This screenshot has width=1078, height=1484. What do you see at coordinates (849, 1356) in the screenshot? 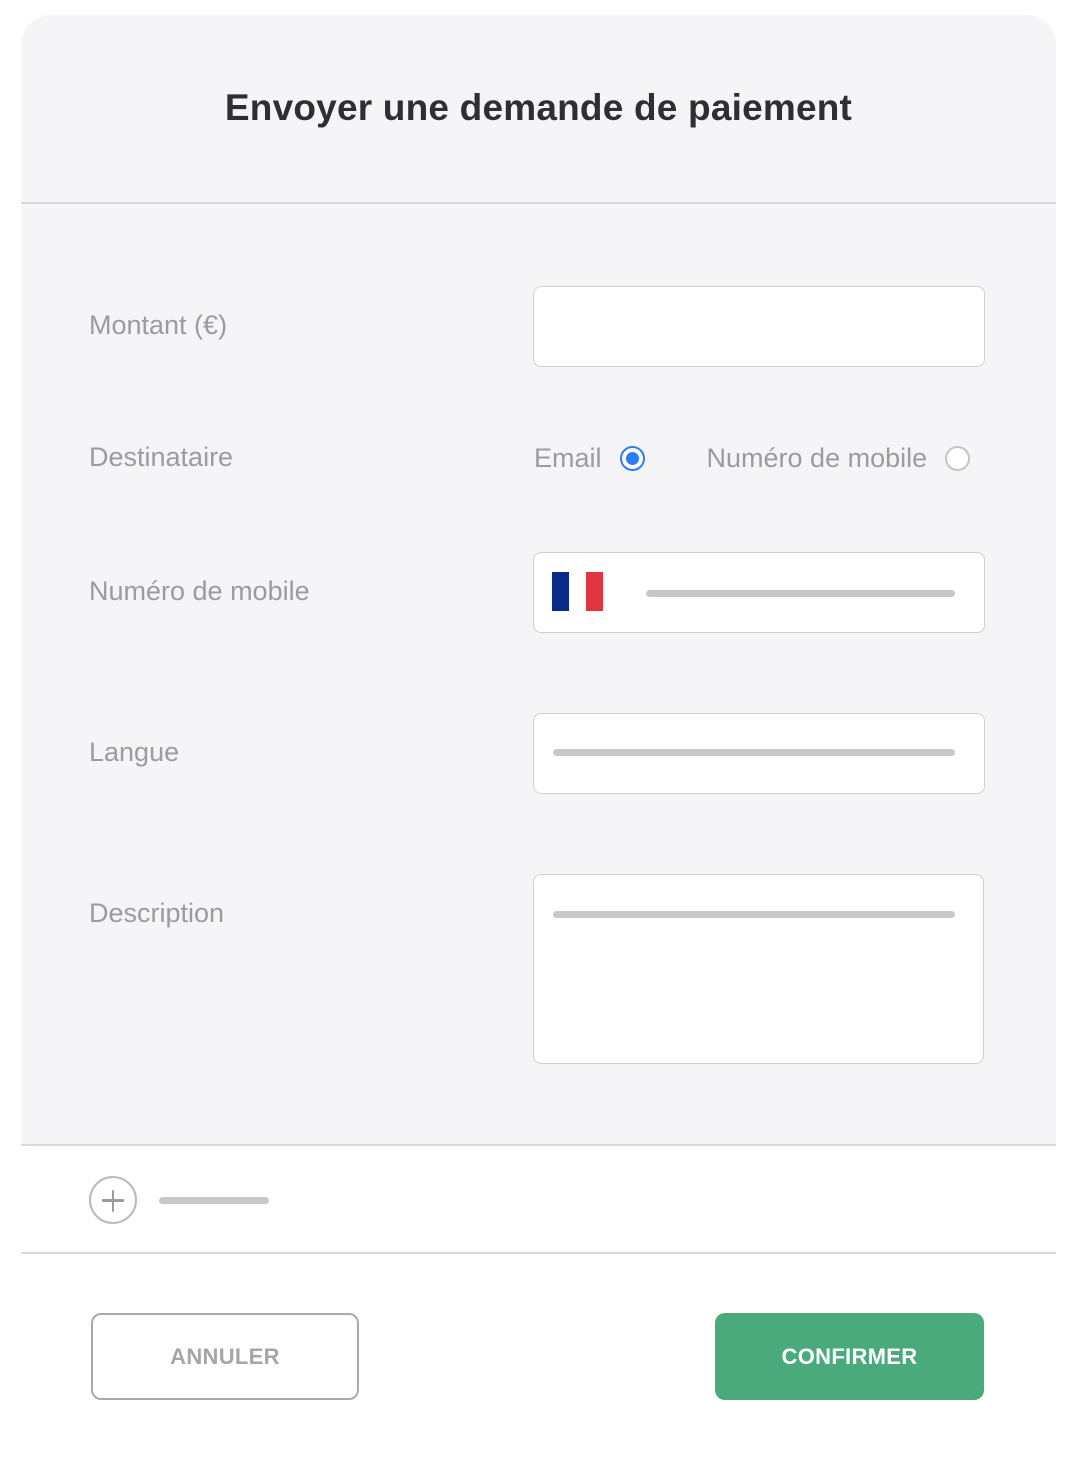
I see `confirm-button: CONFIRMER` at bounding box center [849, 1356].